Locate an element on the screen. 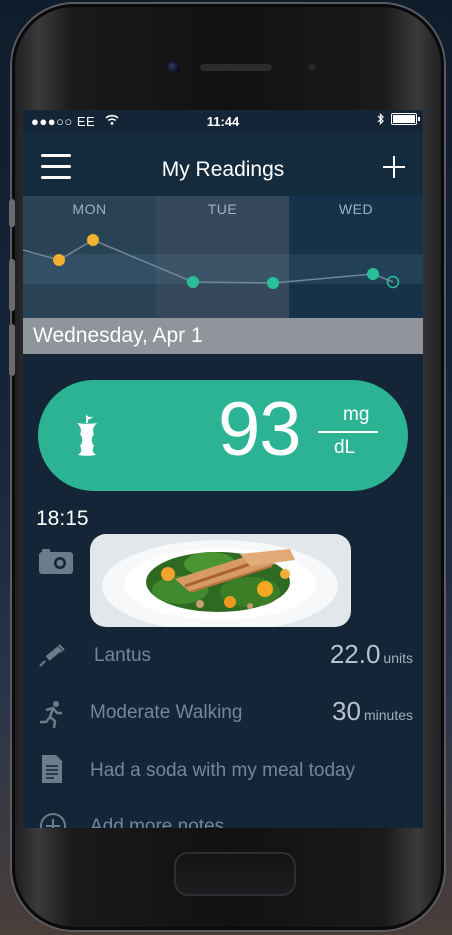  add-notes-label: Add more notes is located at coordinates (157, 822).